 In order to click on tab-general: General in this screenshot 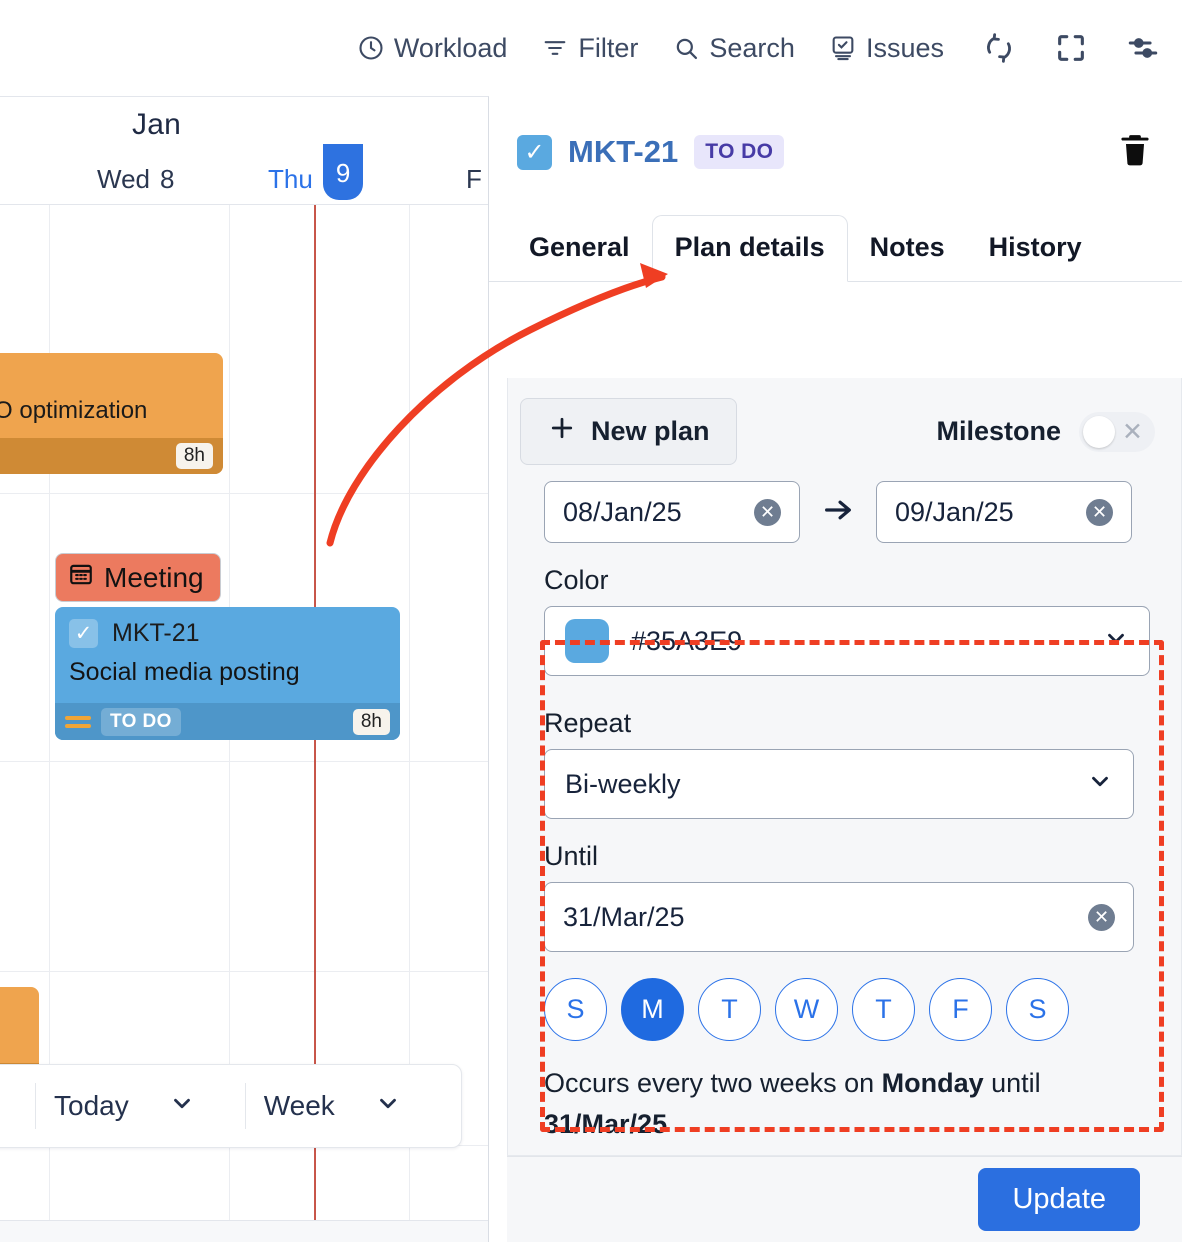, I will do `click(579, 256)`.